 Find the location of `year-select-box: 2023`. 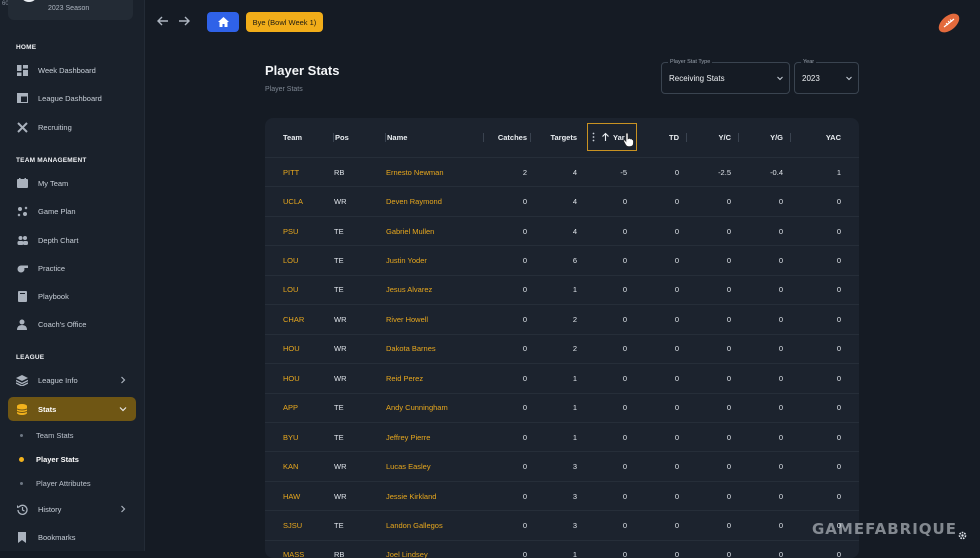

year-select-box: 2023 is located at coordinates (826, 78).